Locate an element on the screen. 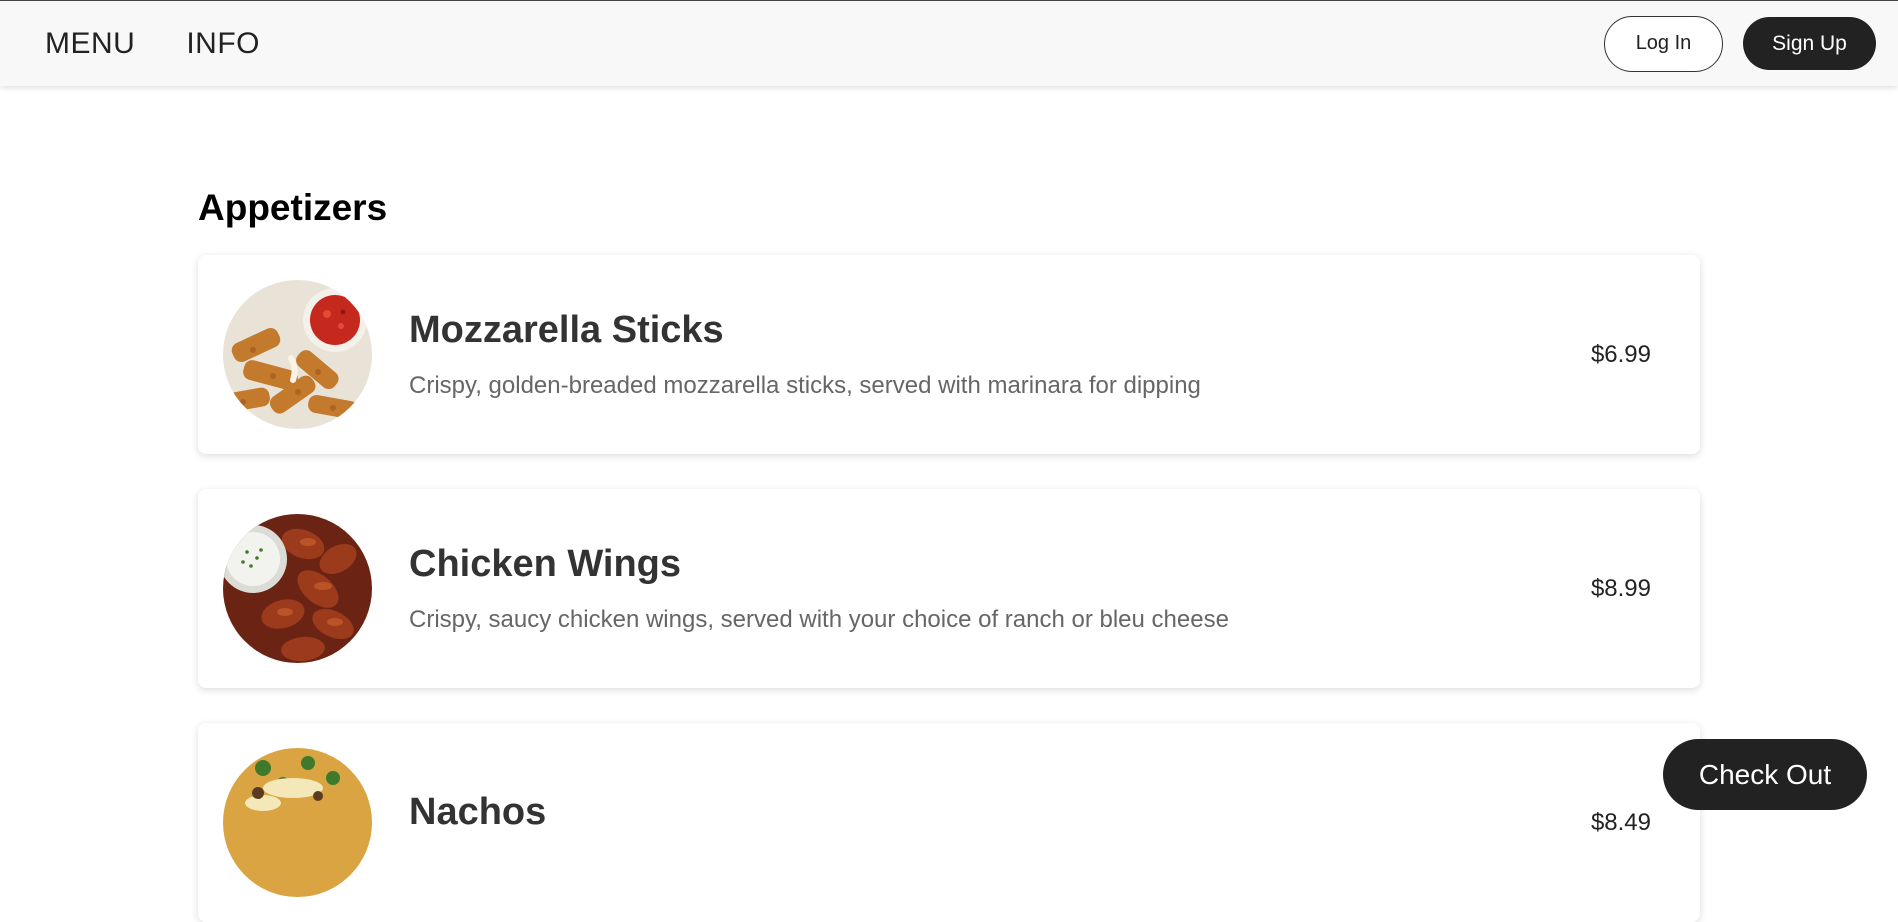 The image size is (1898, 922). top-navbar: MENU INFO Log In Sign Up is located at coordinates (949, 43).